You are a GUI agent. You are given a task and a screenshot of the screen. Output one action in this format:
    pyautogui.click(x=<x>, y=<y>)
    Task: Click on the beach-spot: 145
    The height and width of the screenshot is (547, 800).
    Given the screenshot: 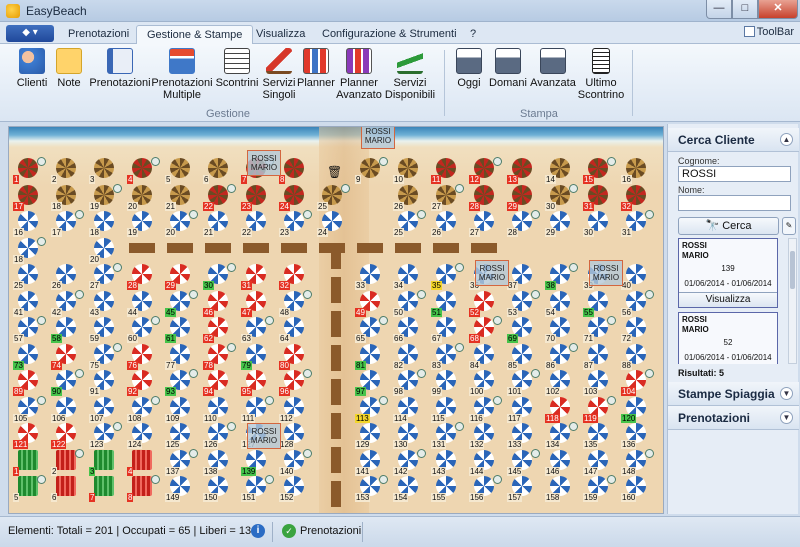 What is the action you would take?
    pyautogui.click(x=524, y=462)
    